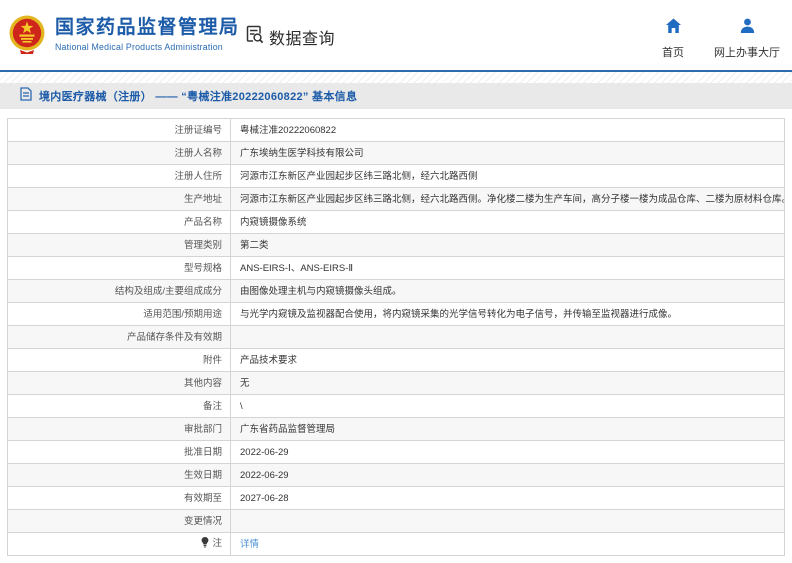 The height and width of the screenshot is (563, 792). Describe the element at coordinates (29, 96) in the screenshot. I see `document-icon` at that location.